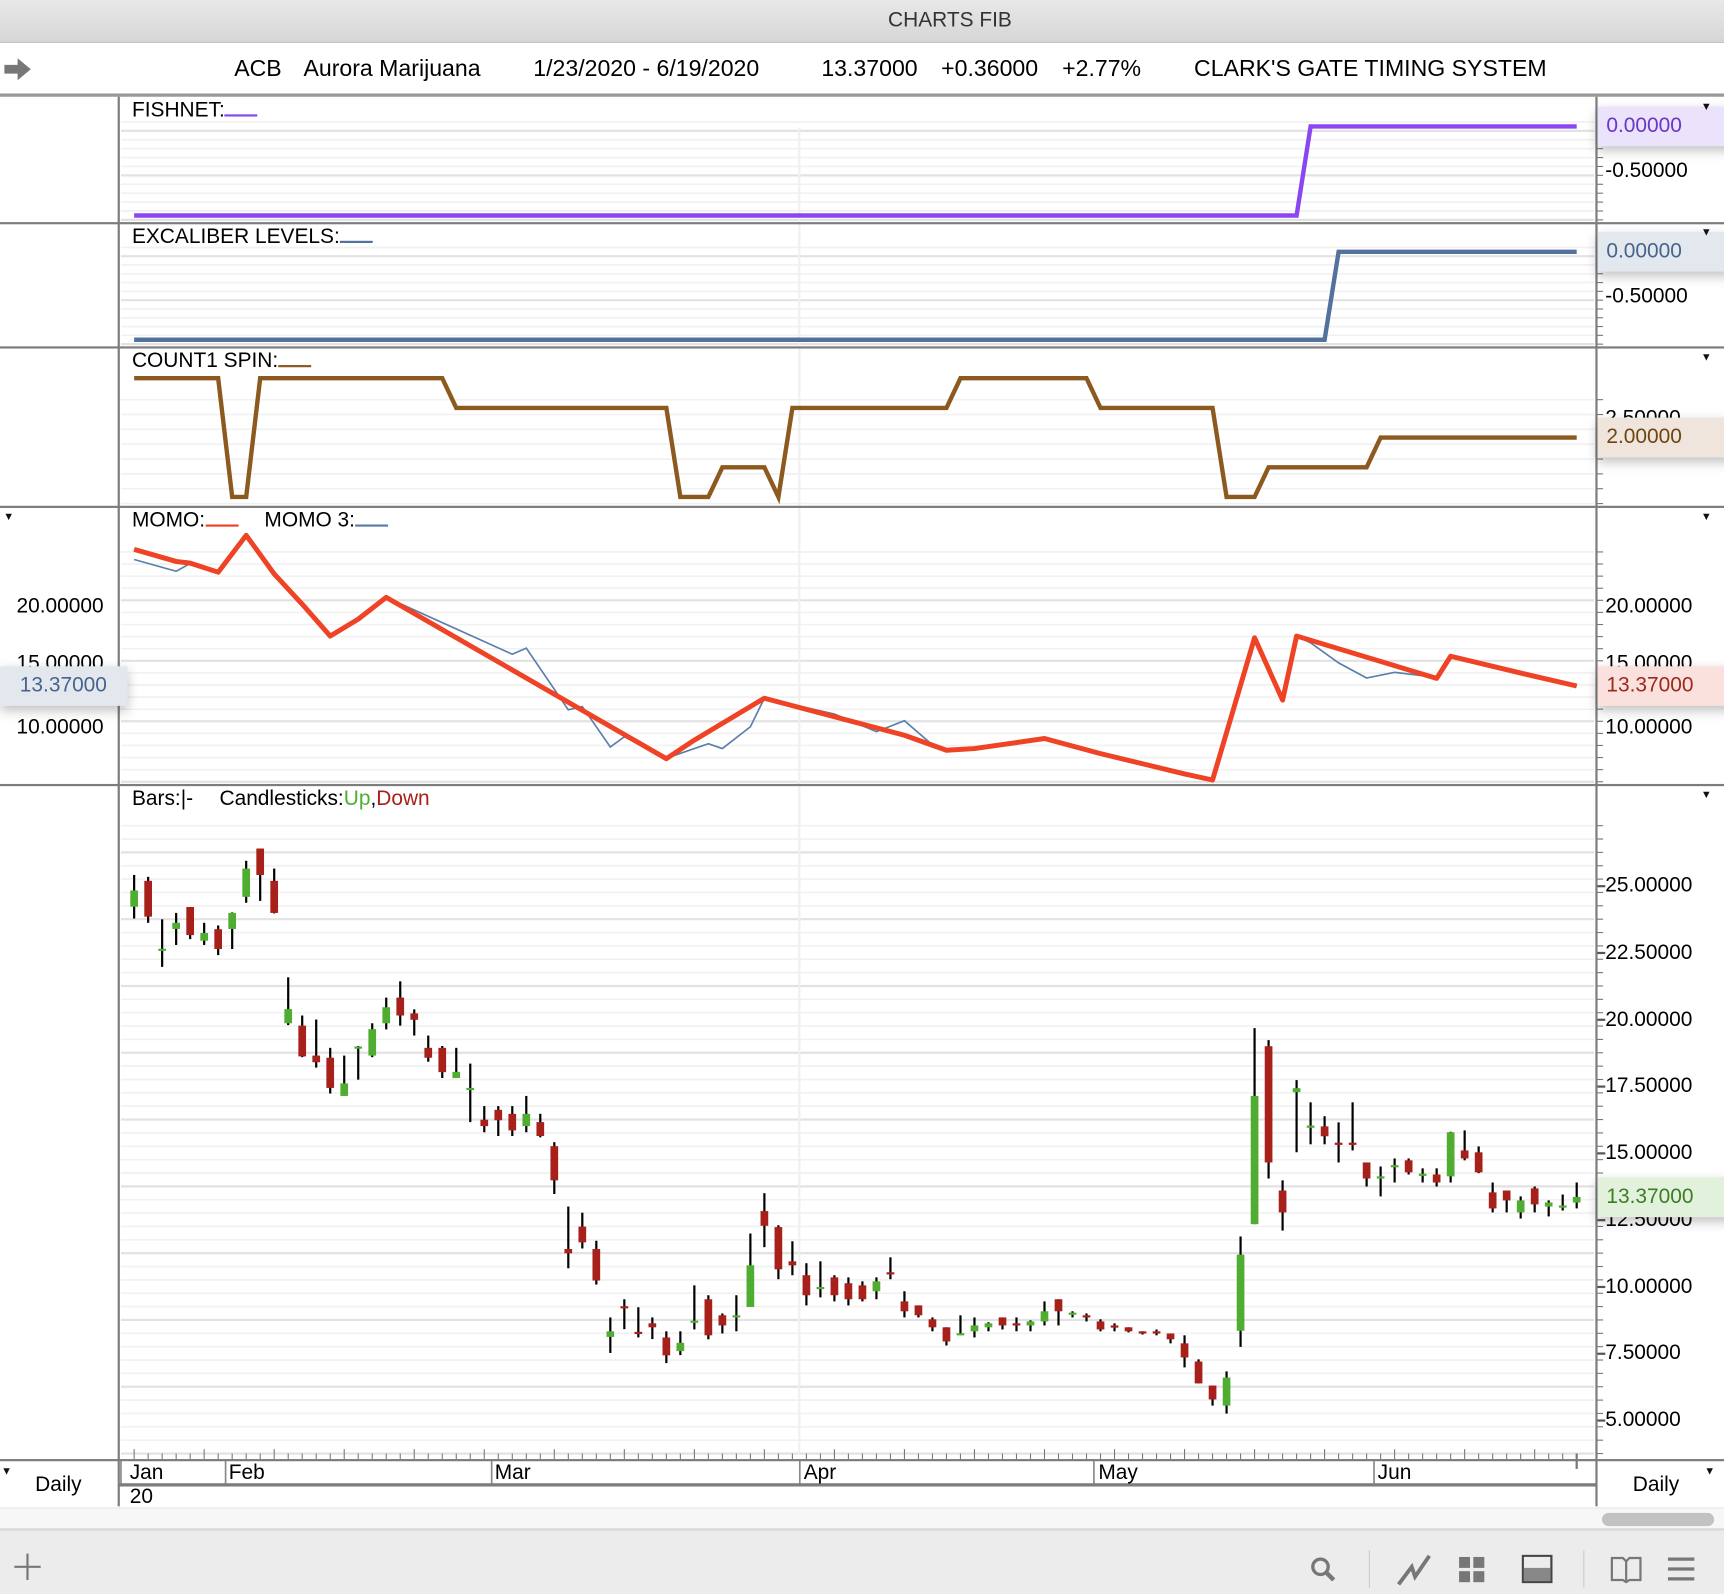 This screenshot has width=1724, height=1594. Describe the element at coordinates (855, 657) in the screenshot. I see `momo-line` at that location.